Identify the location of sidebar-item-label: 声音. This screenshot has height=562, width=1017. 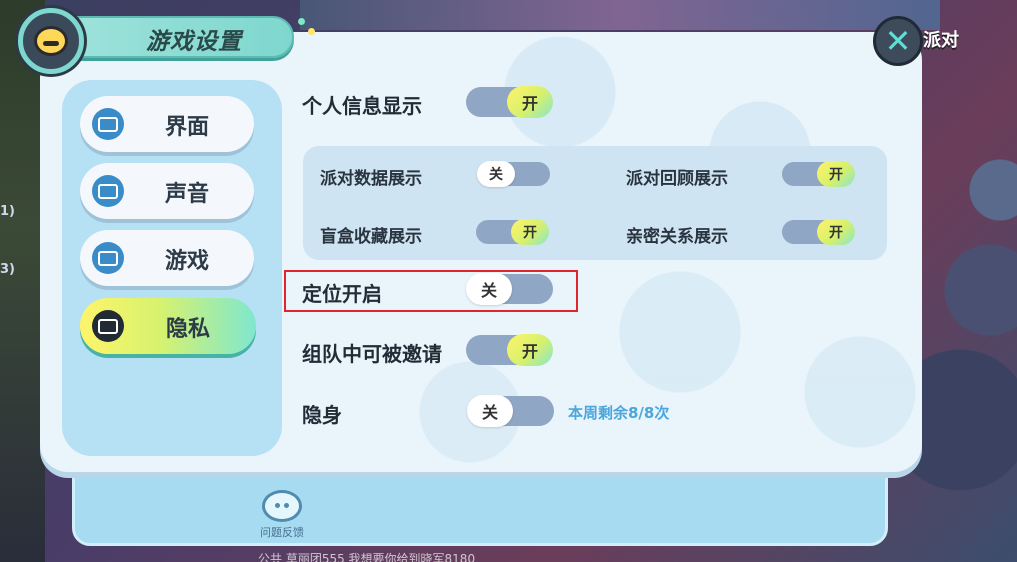
(186, 194).